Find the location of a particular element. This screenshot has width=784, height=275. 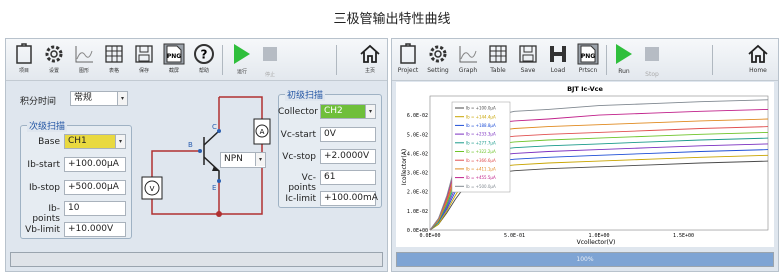

legend-entry: Ib = +233.3µA is located at coordinates (481, 134).